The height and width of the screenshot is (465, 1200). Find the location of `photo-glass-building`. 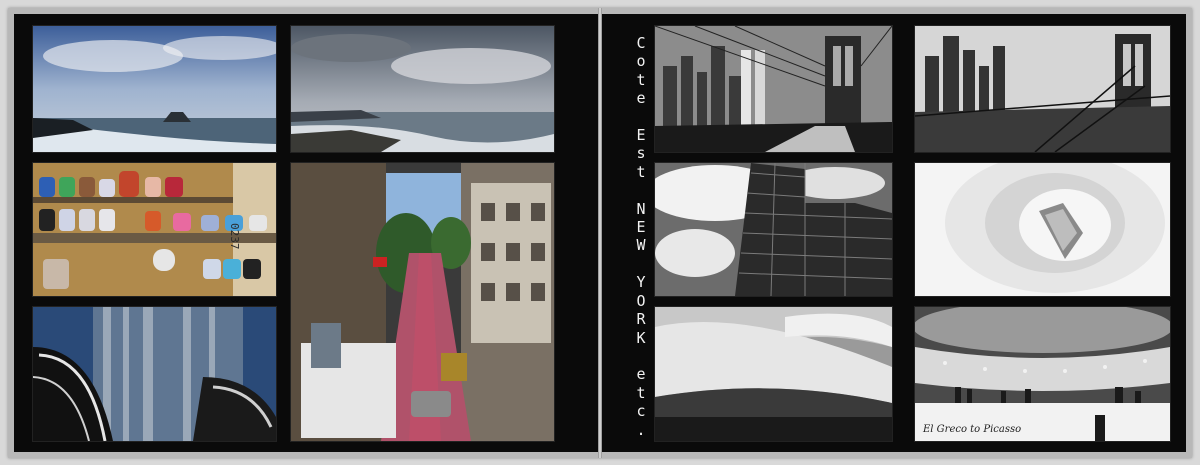

photo-glass-building is located at coordinates (773, 229).